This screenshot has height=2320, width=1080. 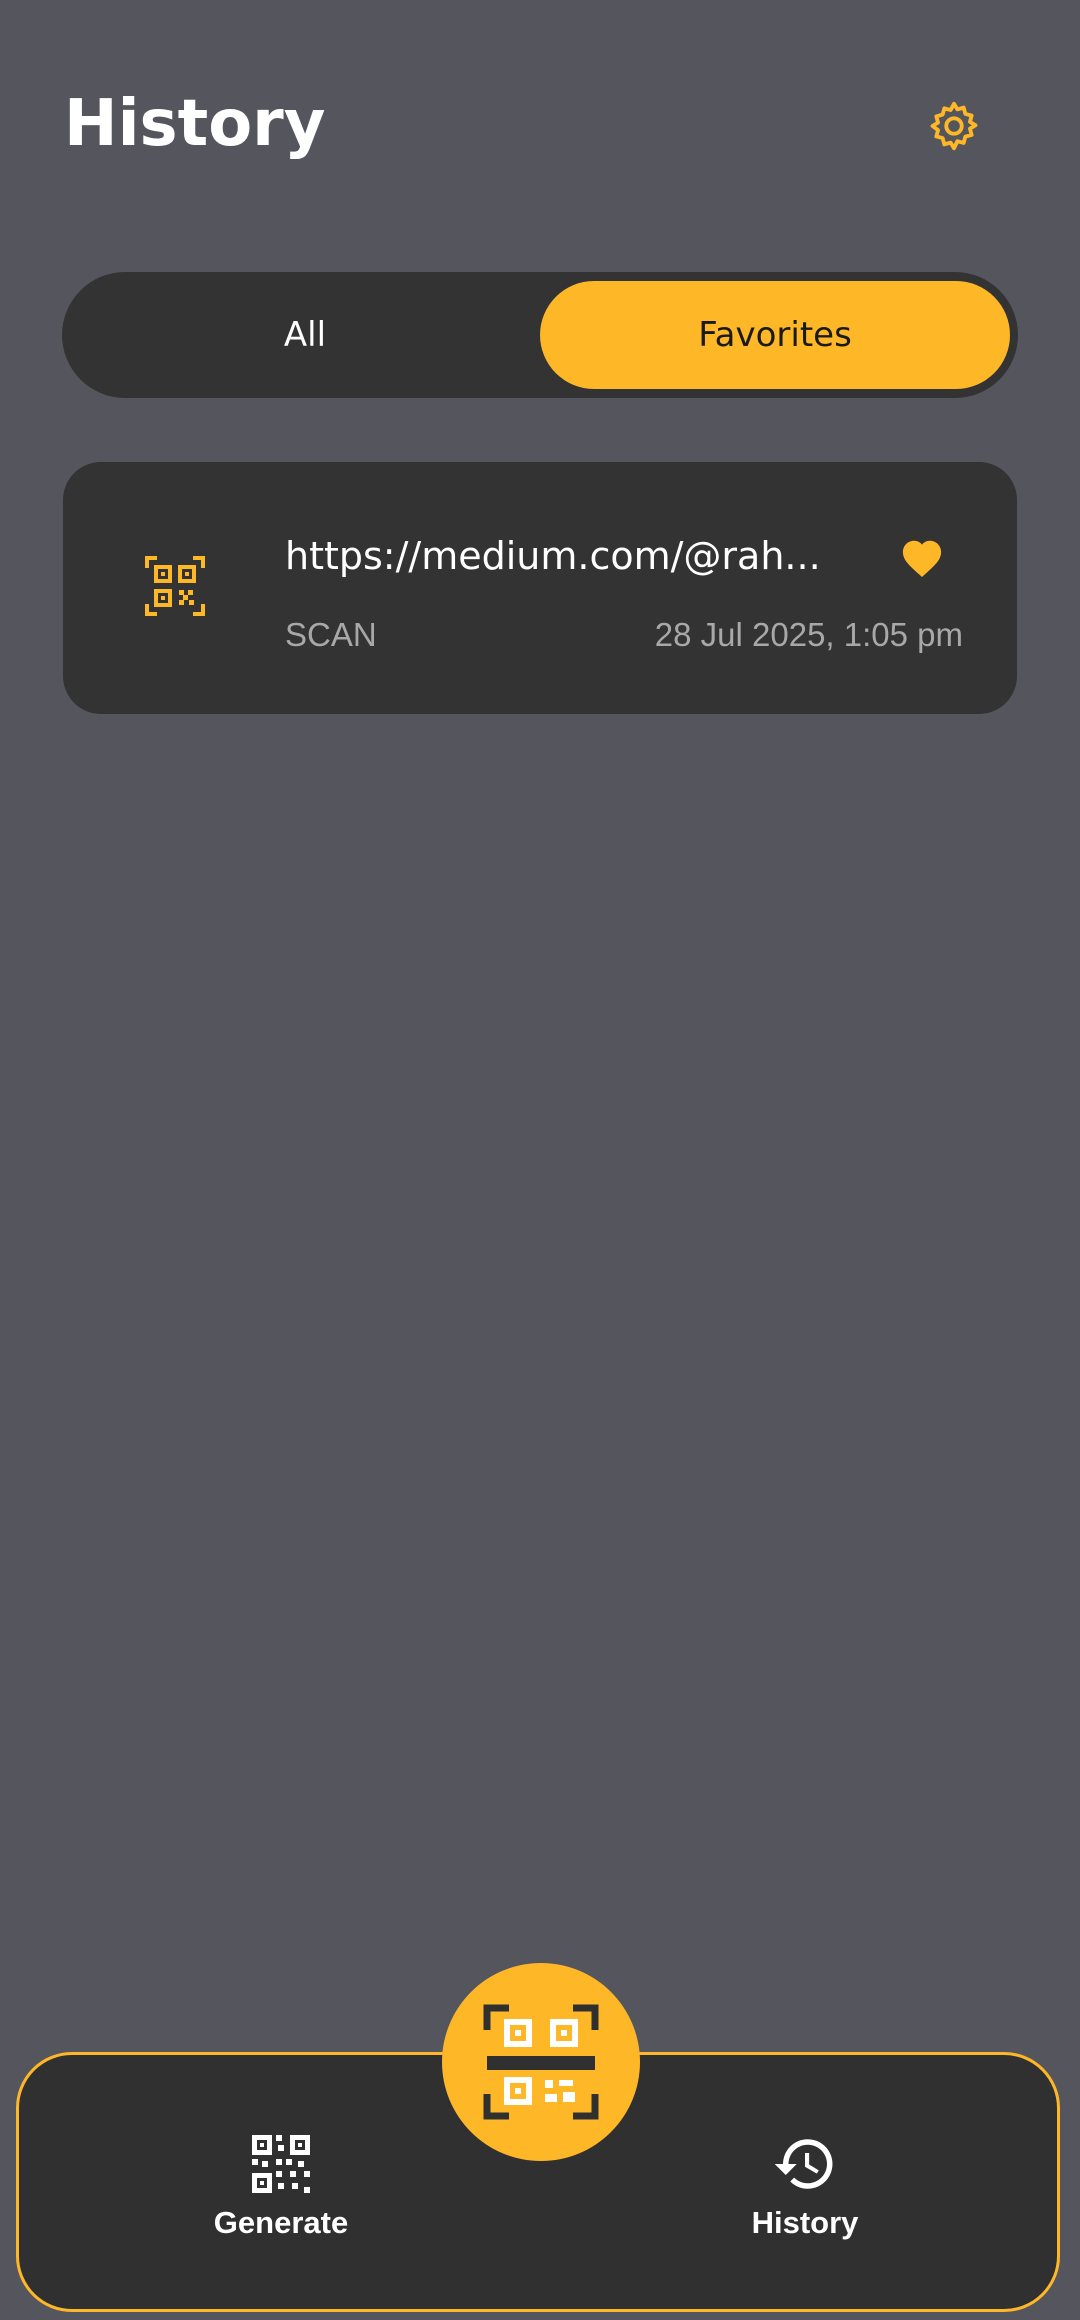 I want to click on history-item-type: SCAN, so click(x=331, y=634).